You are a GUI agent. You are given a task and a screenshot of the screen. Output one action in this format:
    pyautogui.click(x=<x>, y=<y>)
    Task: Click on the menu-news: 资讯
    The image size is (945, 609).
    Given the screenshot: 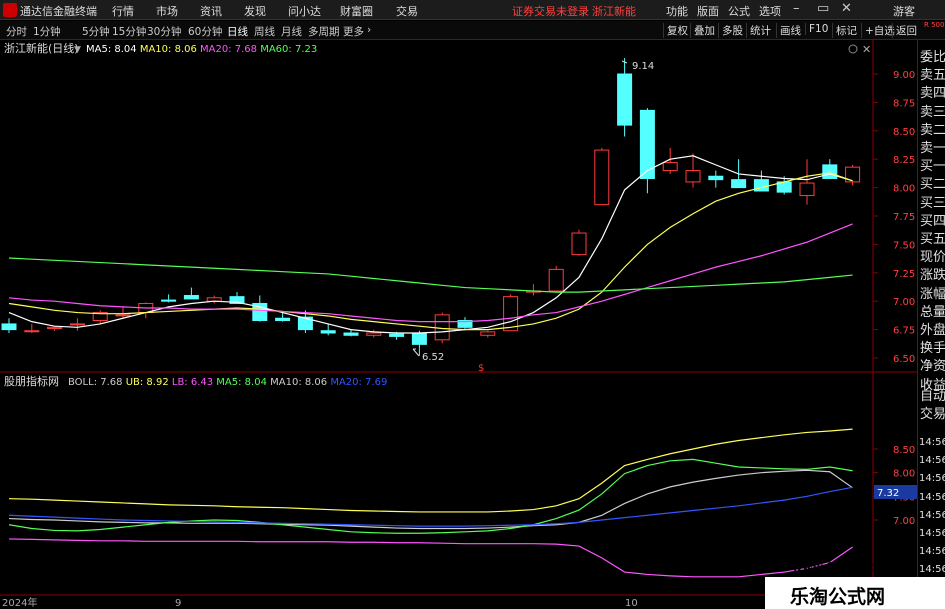 What is the action you would take?
    pyautogui.click(x=211, y=11)
    